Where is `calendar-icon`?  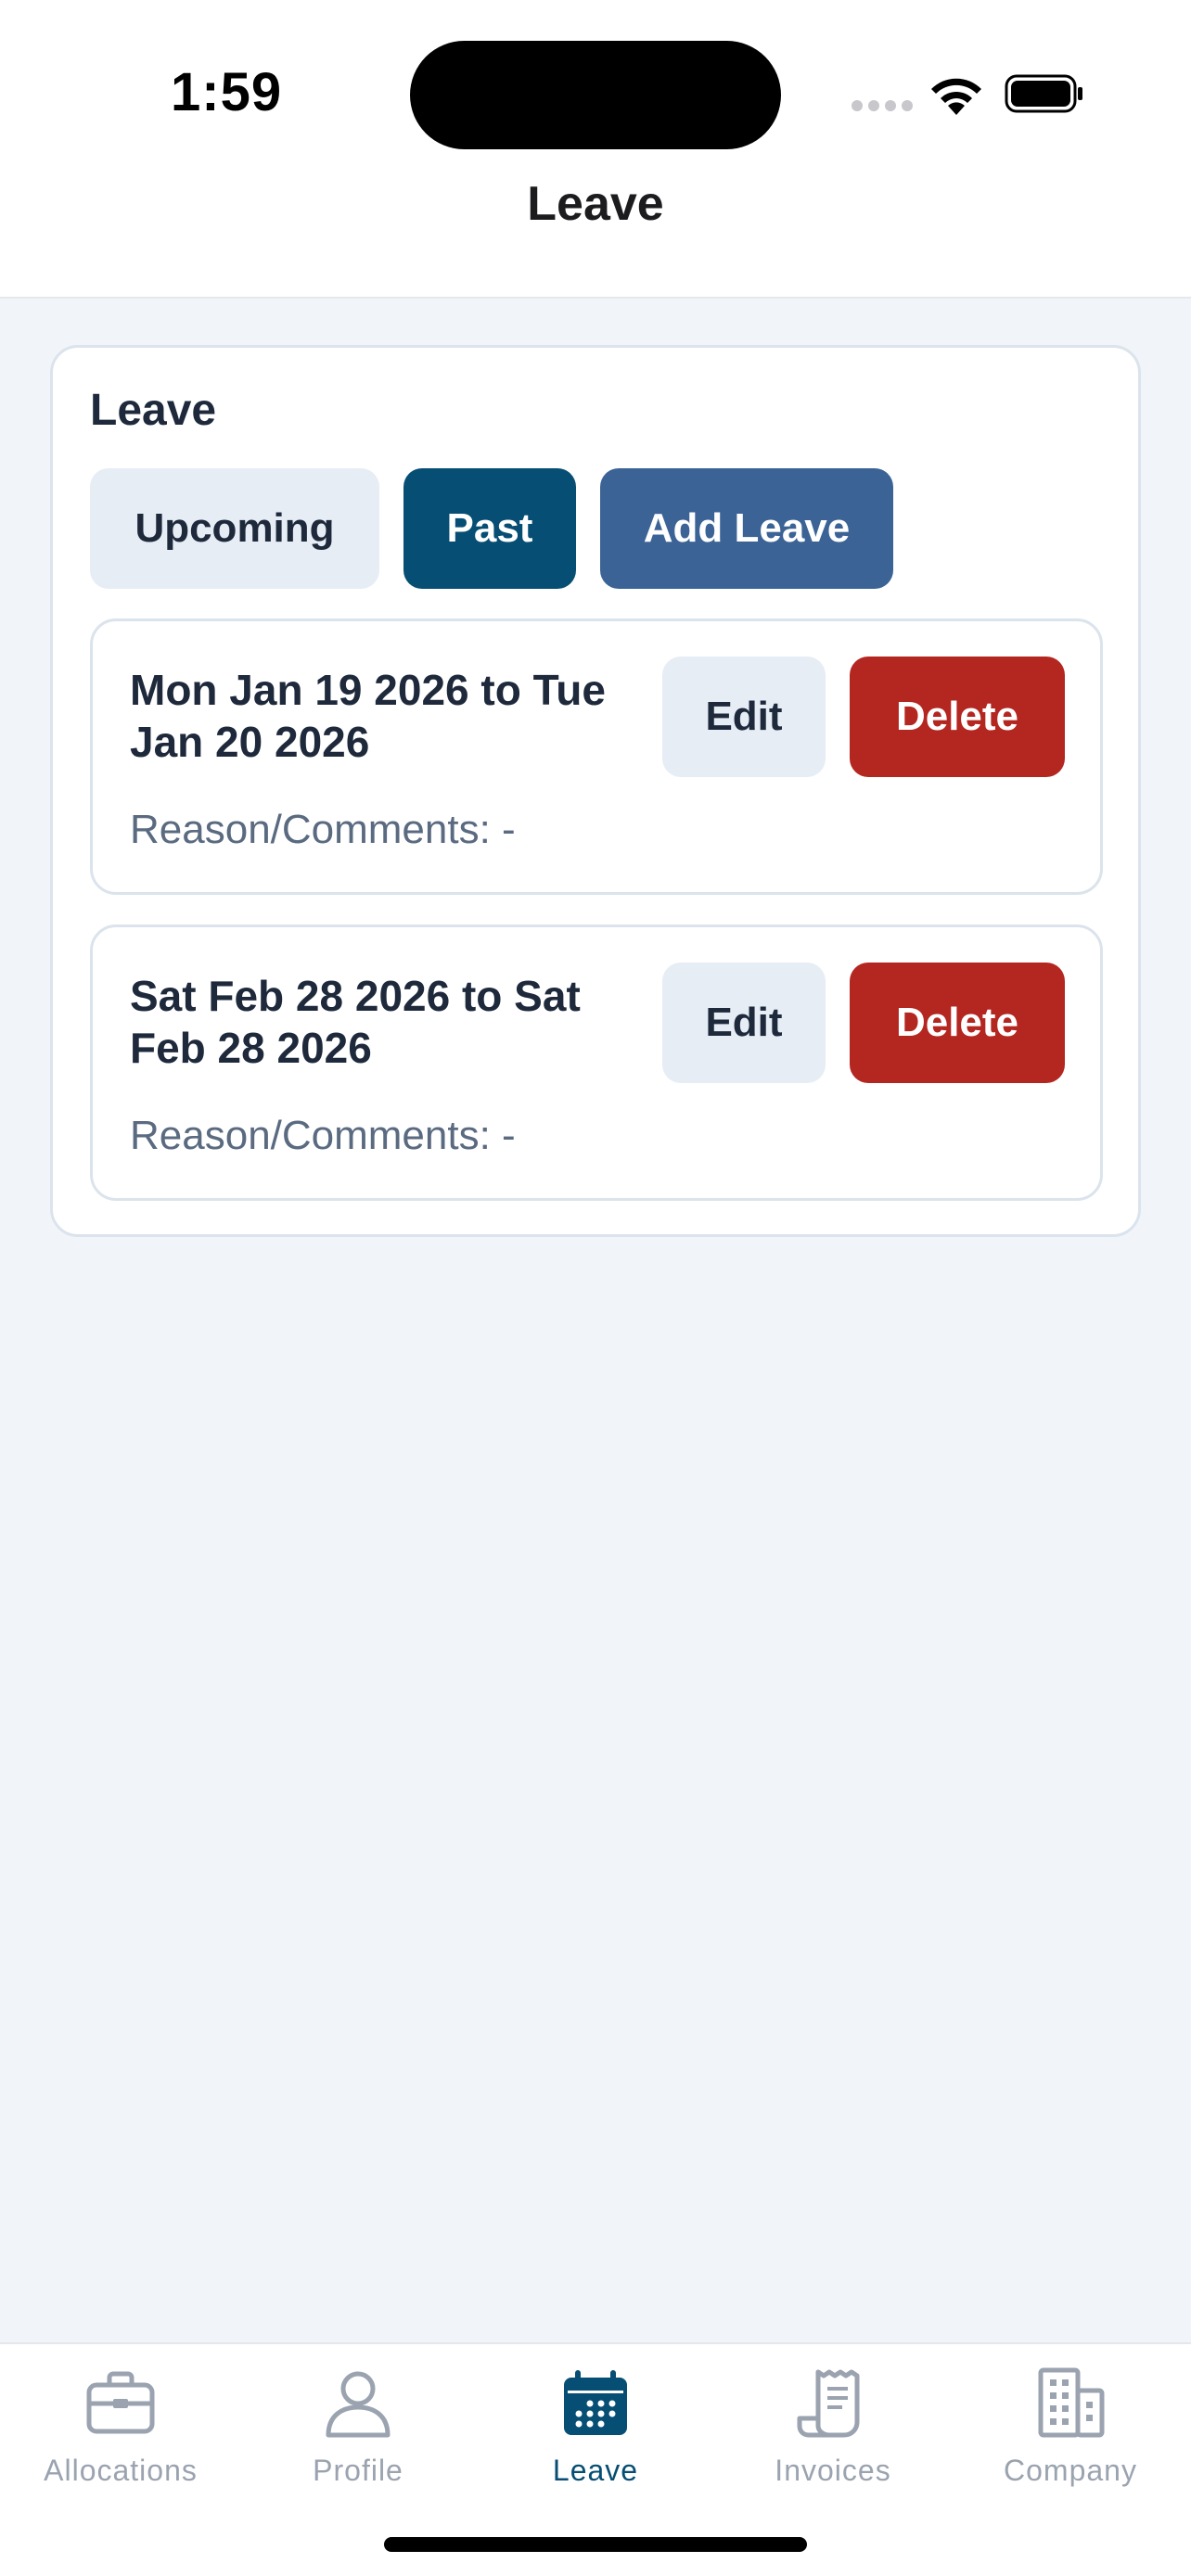 calendar-icon is located at coordinates (595, 2402).